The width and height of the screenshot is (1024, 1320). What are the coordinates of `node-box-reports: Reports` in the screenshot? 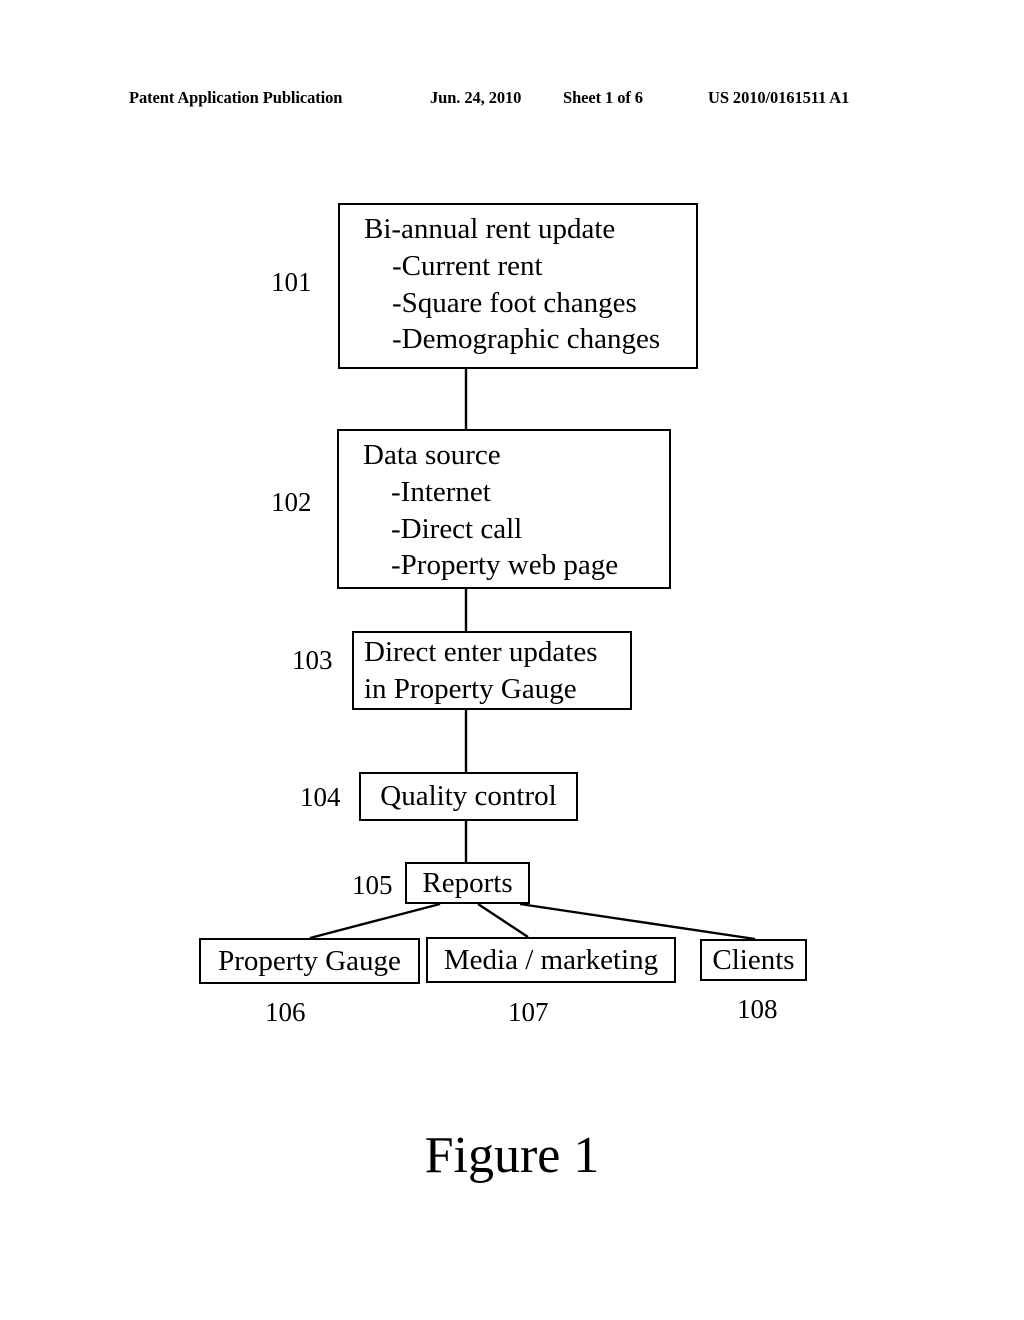 It's located at (467, 883).